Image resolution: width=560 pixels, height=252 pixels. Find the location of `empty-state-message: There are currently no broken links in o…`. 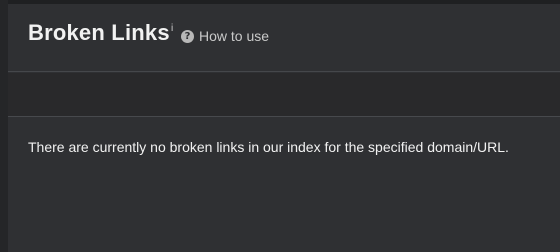

empty-state-message: There are currently no broken links in o… is located at coordinates (268, 147).